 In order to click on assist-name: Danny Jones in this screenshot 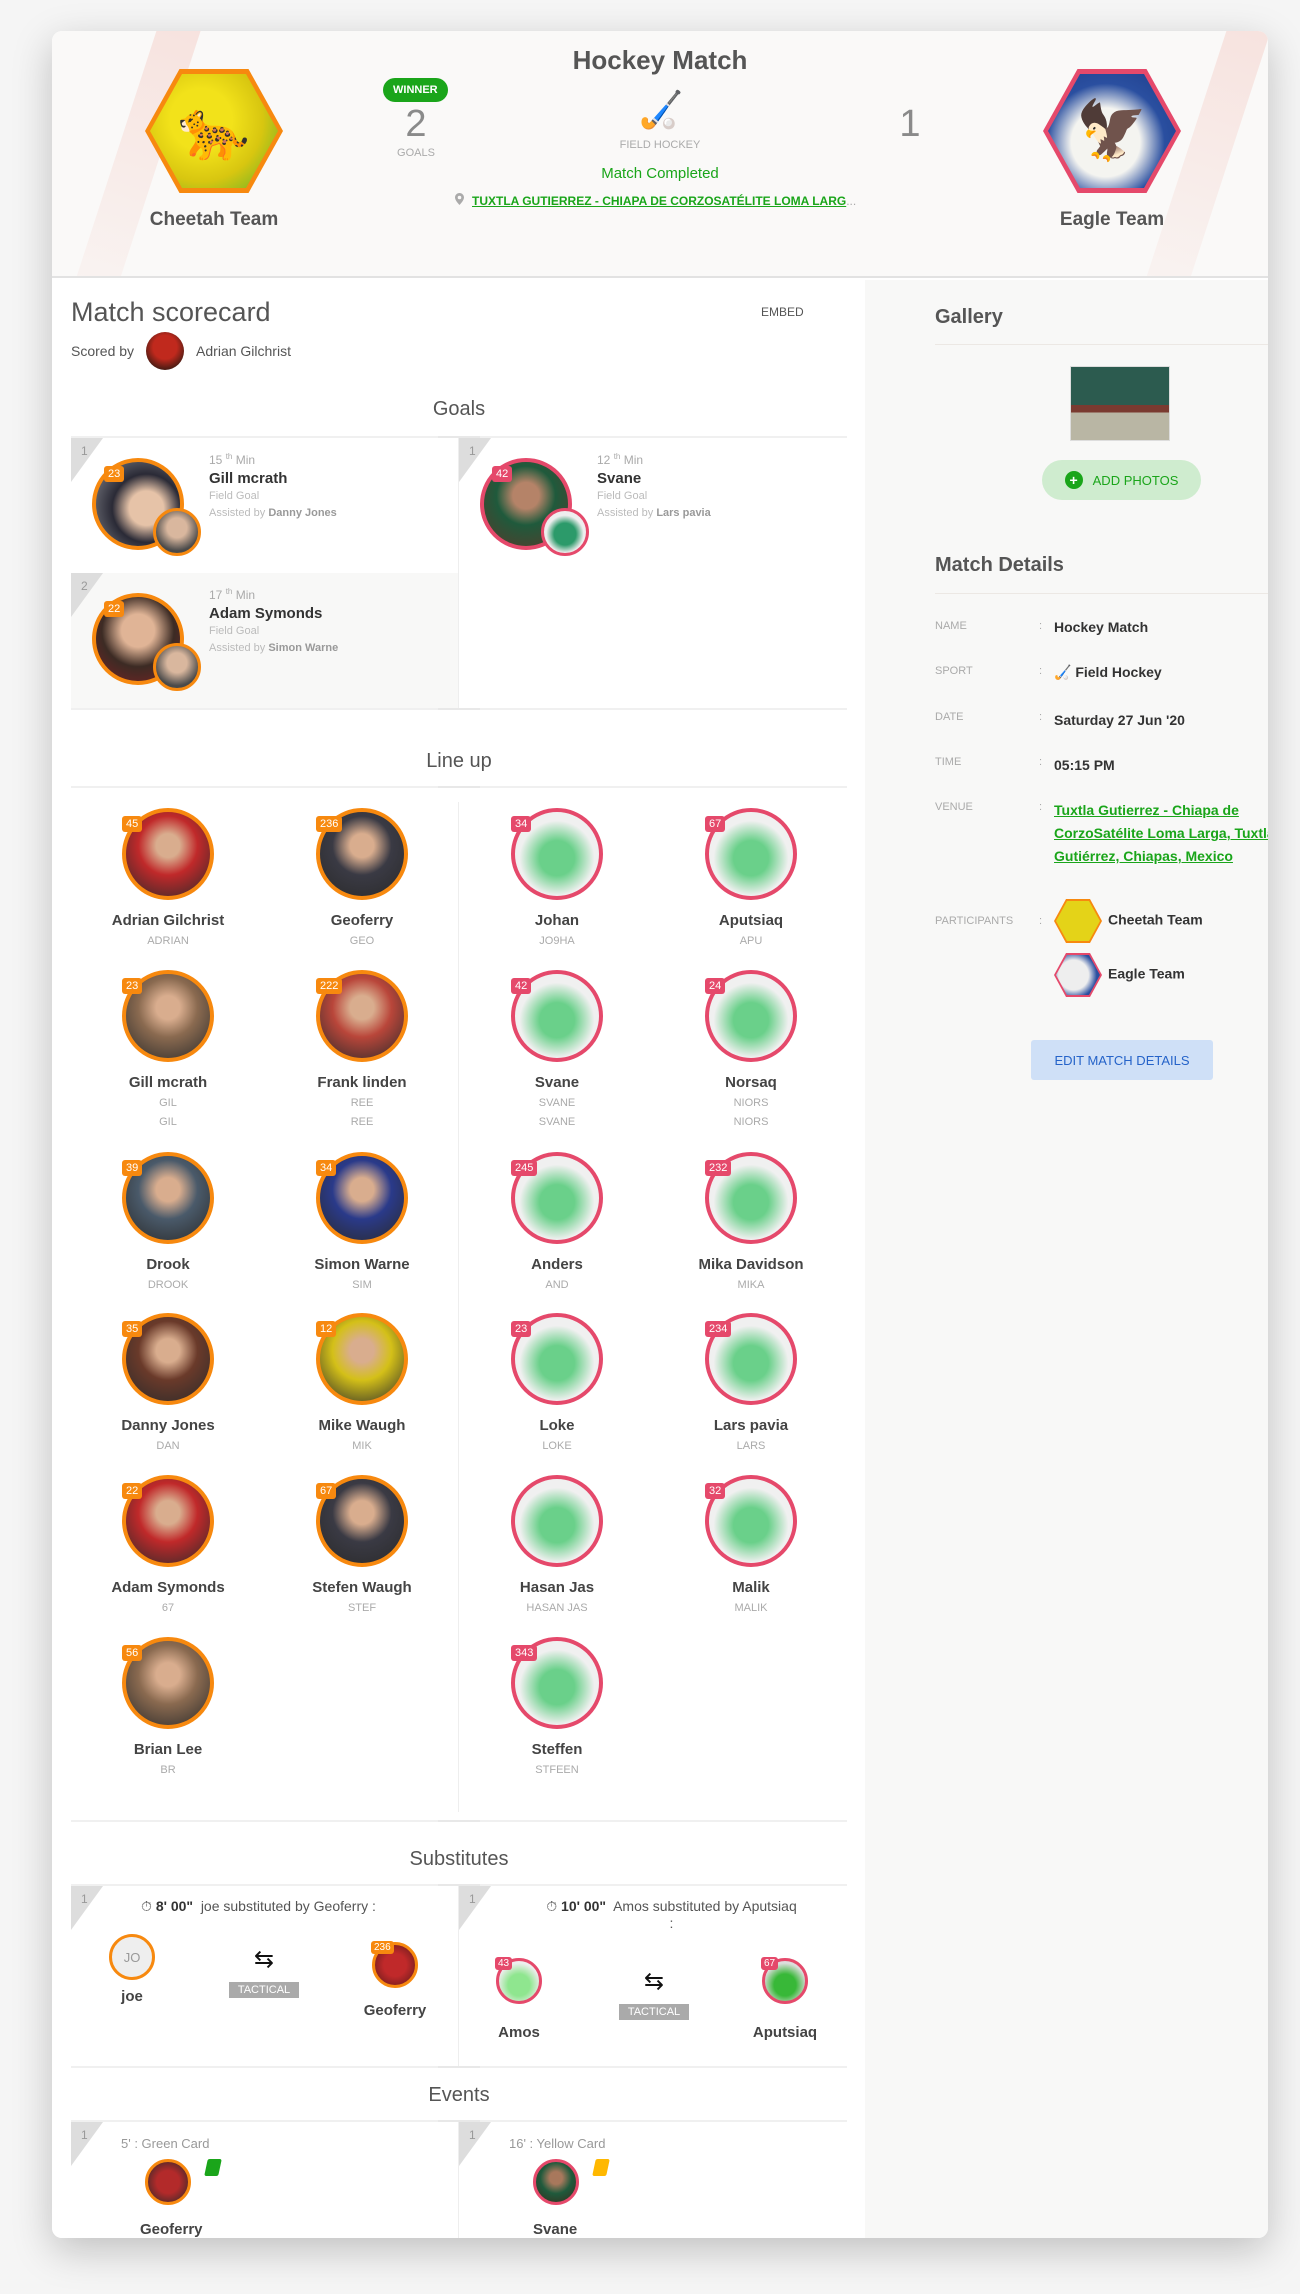, I will do `click(302, 513)`.